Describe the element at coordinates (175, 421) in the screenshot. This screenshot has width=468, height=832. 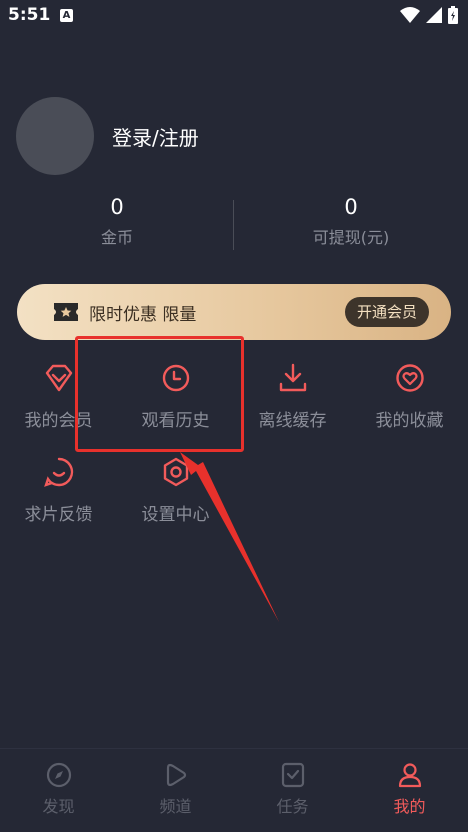
I see `menu-label: 观看历史` at that location.